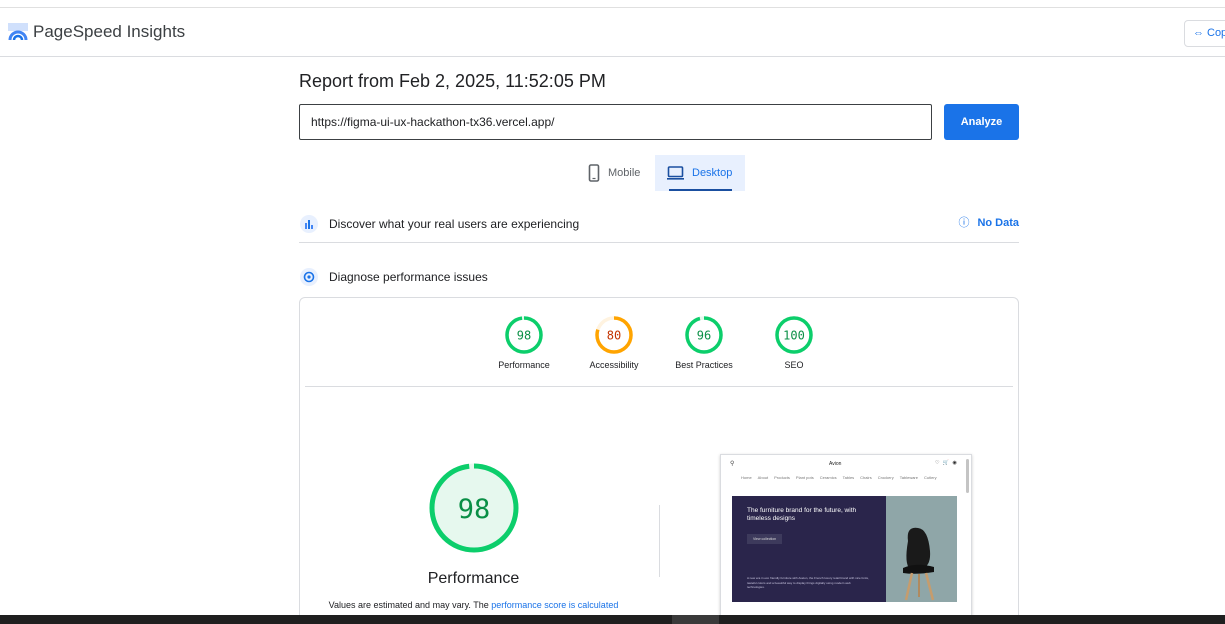  What do you see at coordinates (675, 173) in the screenshot?
I see `desktop-device-icon` at bounding box center [675, 173].